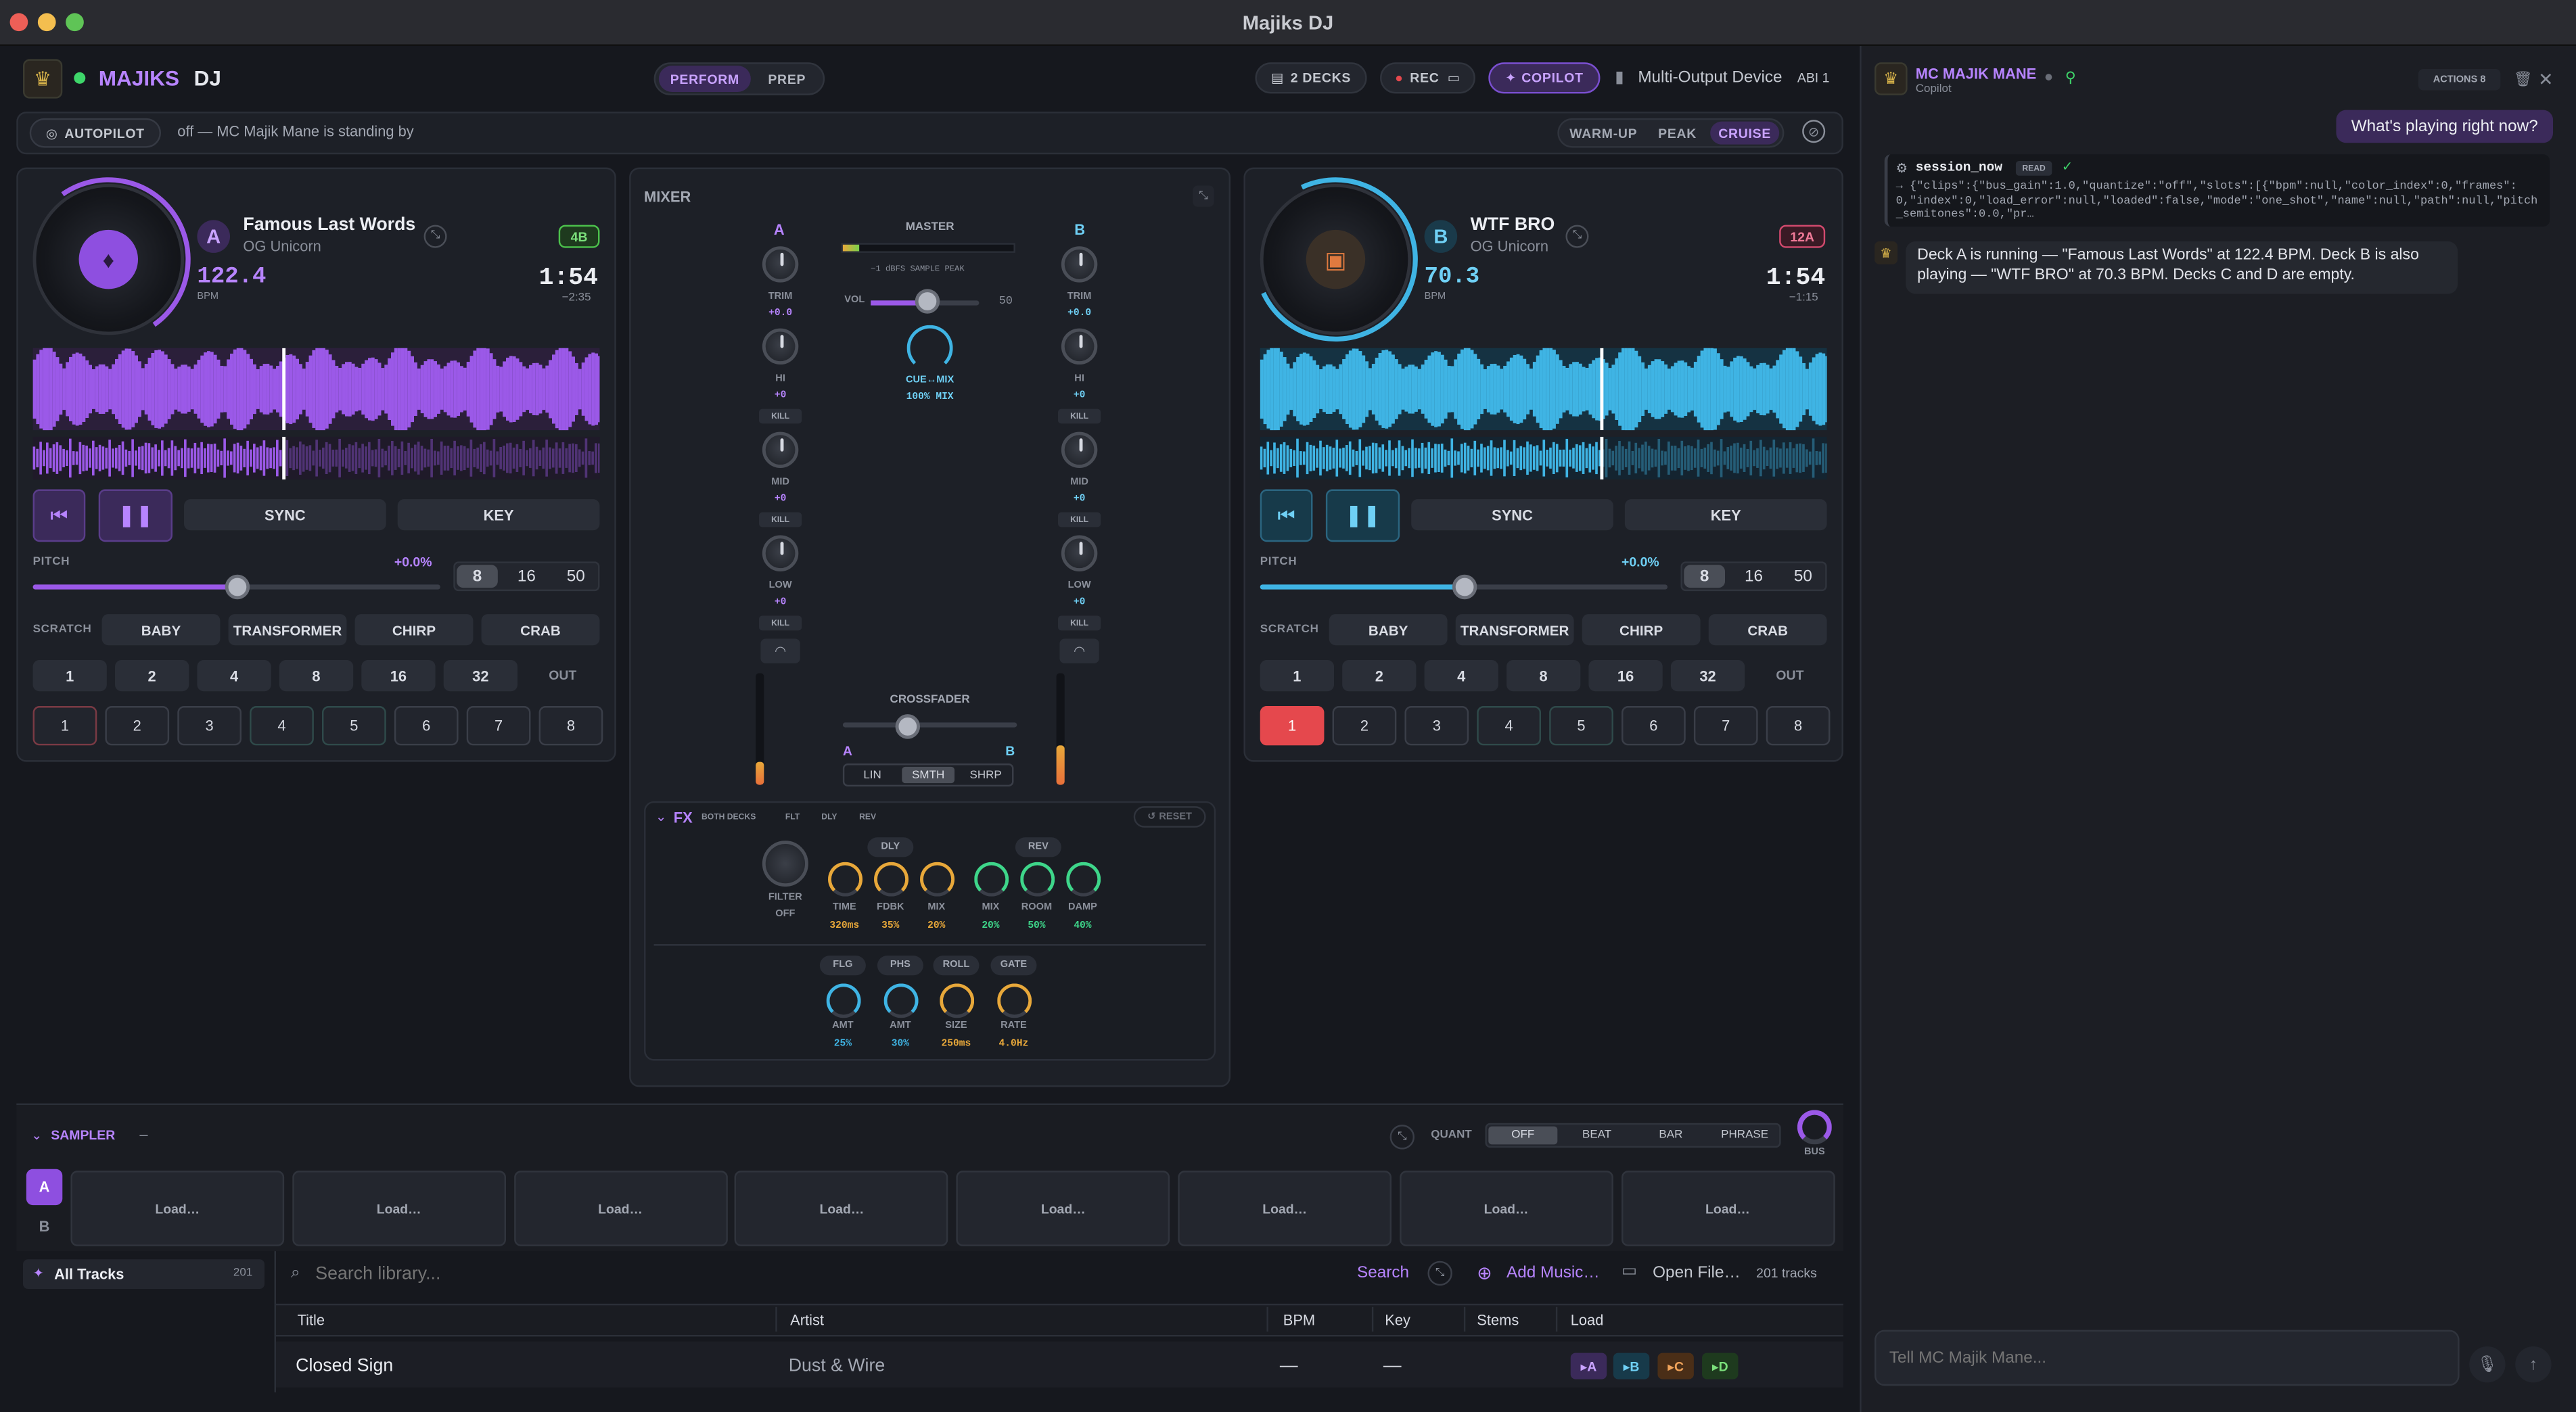 The height and width of the screenshot is (1412, 2576). Describe the element at coordinates (808, 1274) in the screenshot. I see `library-search-input` at that location.